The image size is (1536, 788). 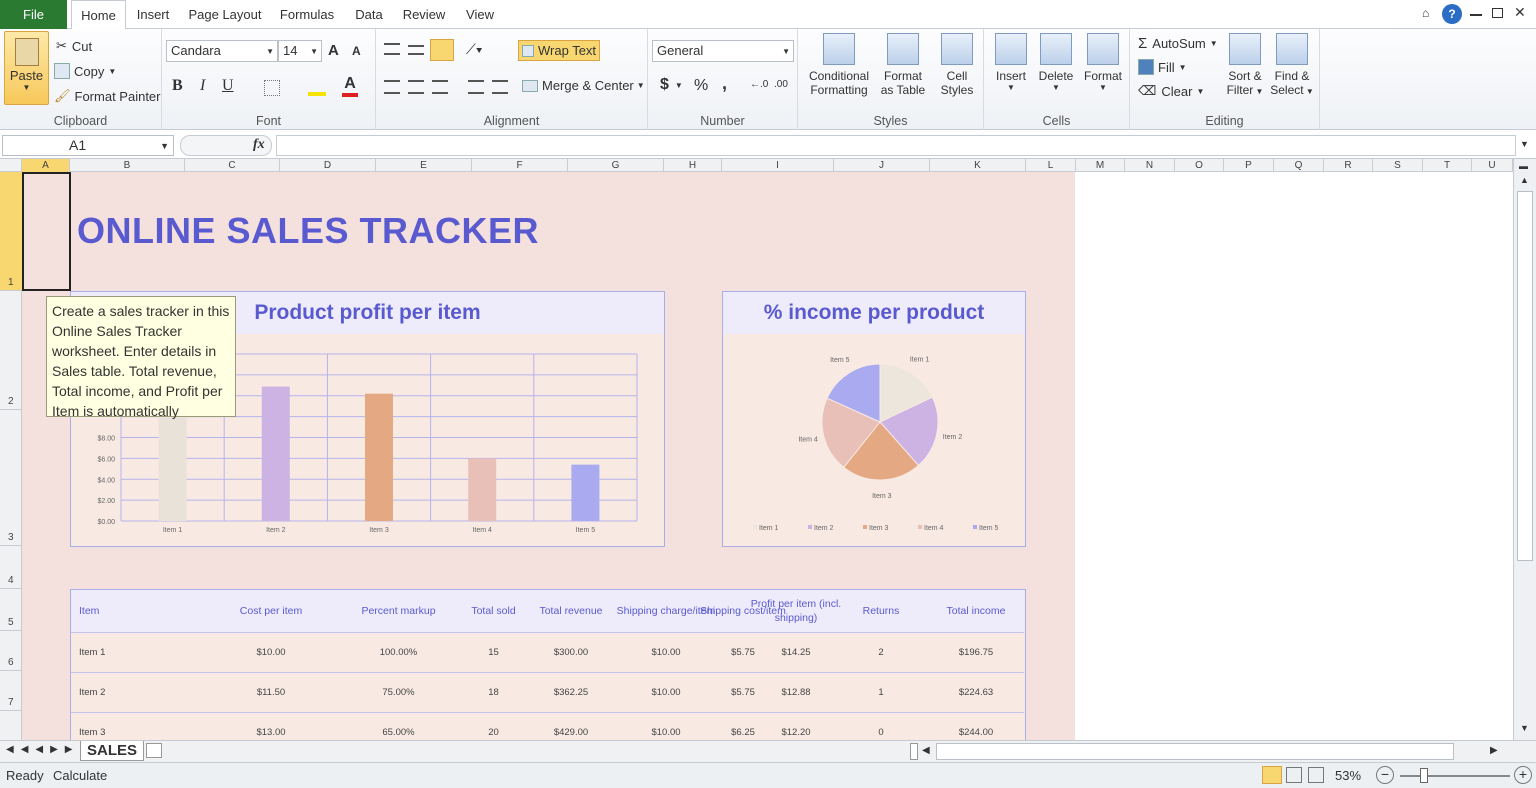 I want to click on fill-color-icon, so click(x=317, y=87).